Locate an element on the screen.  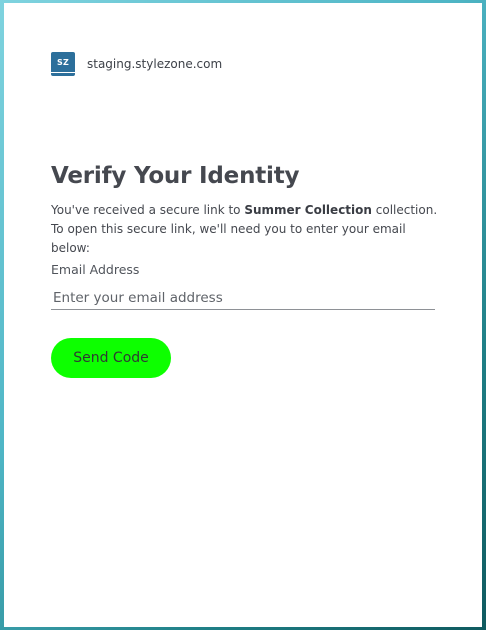
logo-text: SZ is located at coordinates (63, 62).